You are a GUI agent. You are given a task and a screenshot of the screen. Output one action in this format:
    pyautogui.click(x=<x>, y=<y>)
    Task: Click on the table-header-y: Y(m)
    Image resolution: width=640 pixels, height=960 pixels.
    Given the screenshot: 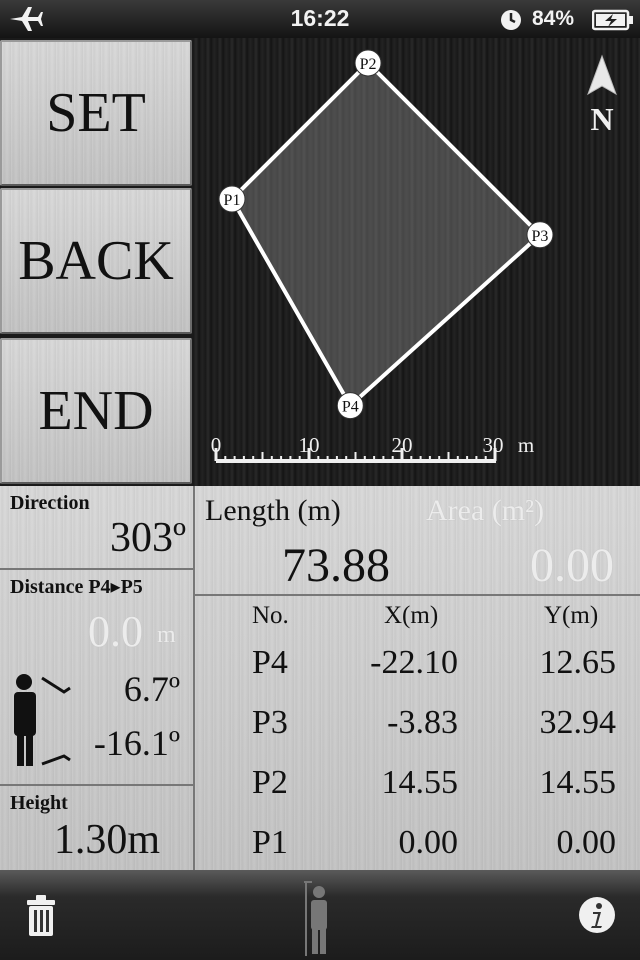 What is the action you would take?
    pyautogui.click(x=571, y=615)
    